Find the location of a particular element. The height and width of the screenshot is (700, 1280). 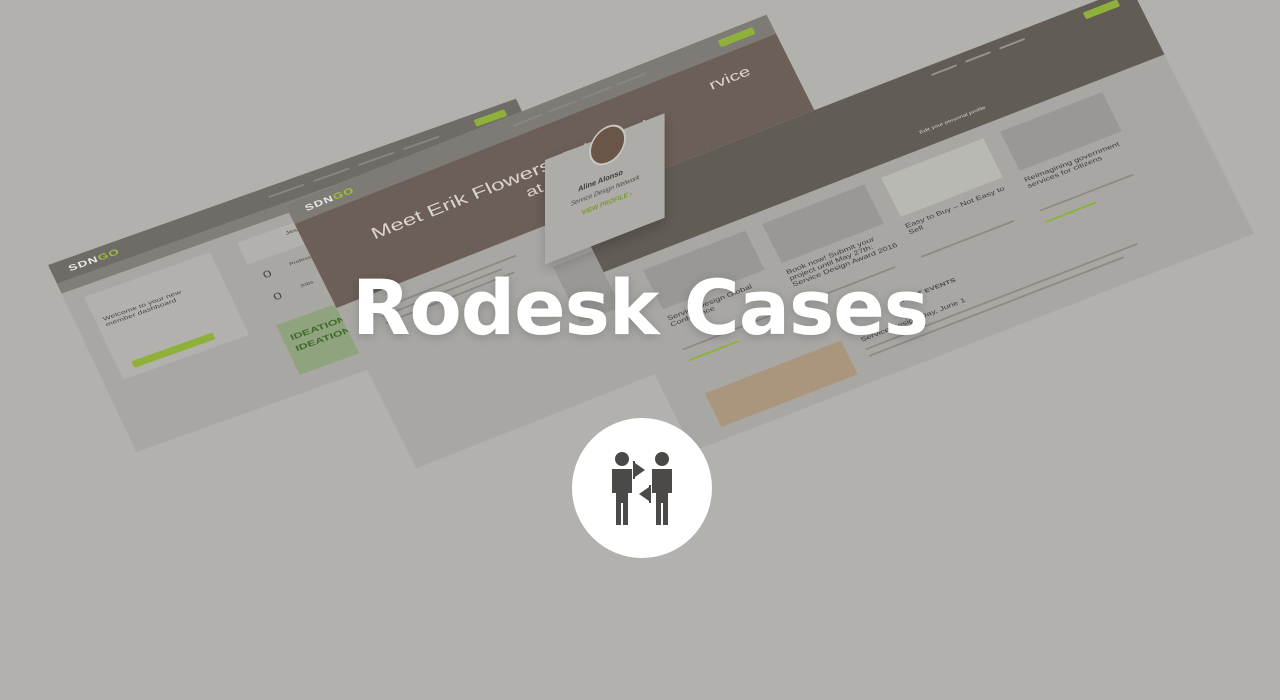

two-people-flag-icon is located at coordinates (642, 488).